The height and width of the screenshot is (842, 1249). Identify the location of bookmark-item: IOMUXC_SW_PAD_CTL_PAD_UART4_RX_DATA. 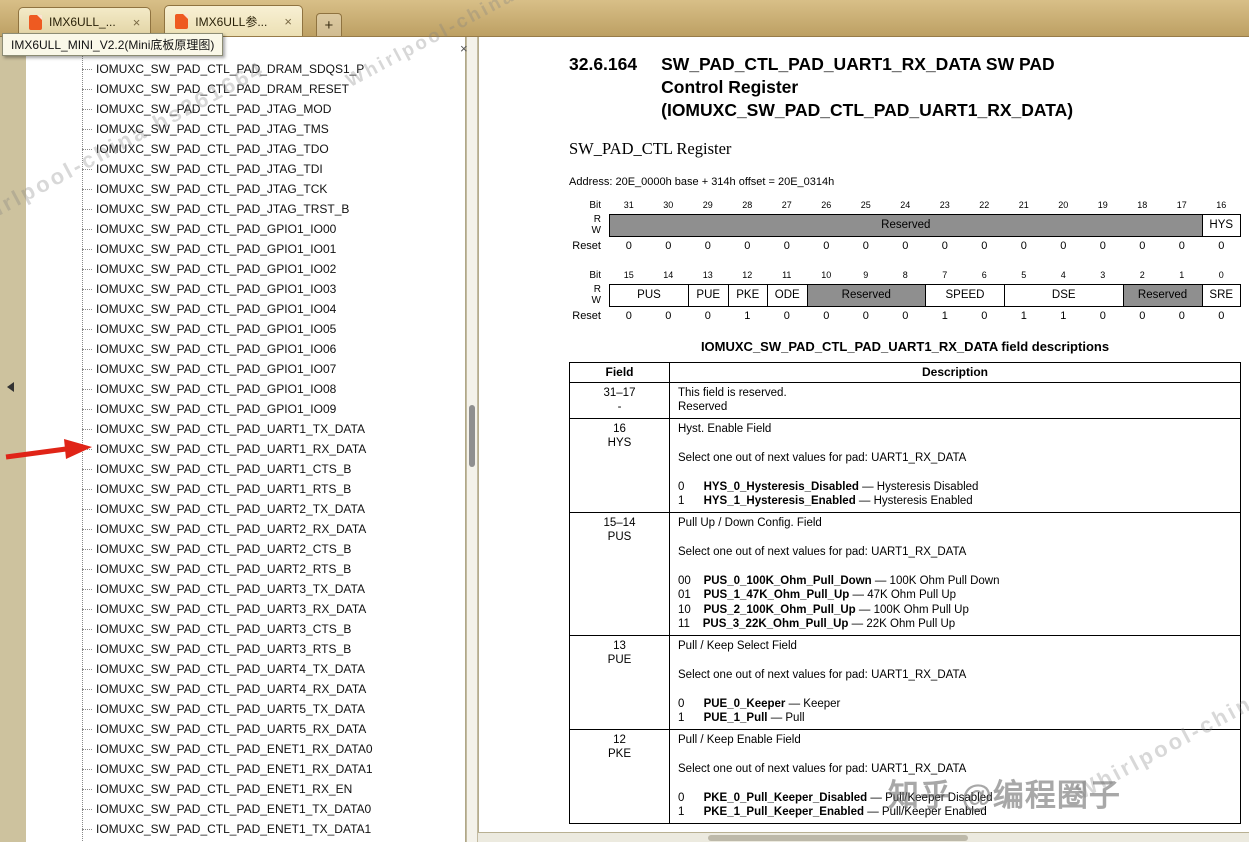
(245, 689).